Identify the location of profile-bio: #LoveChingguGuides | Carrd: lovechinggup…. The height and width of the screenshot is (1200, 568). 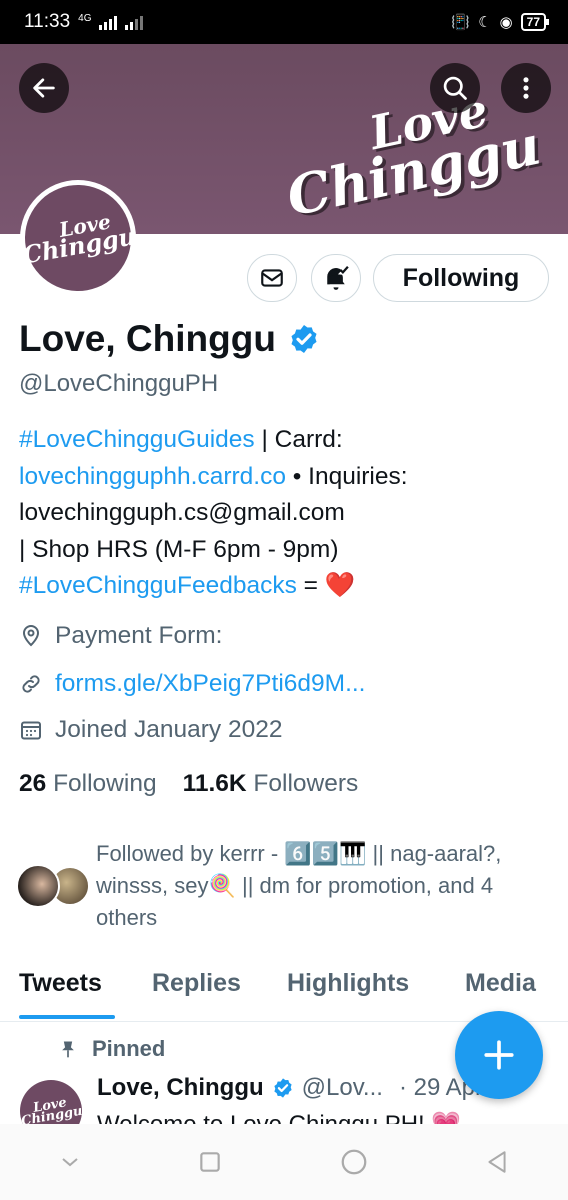
(284, 513).